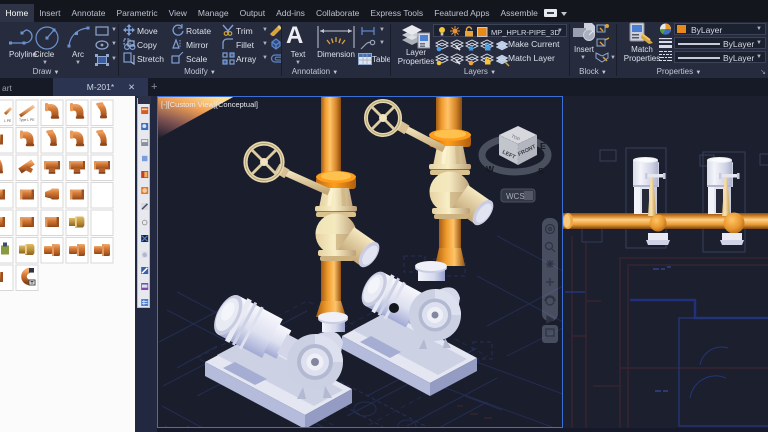 The height and width of the screenshot is (432, 768). Describe the element at coordinates (541, 171) in the screenshot. I see `svg-text: S` at that location.